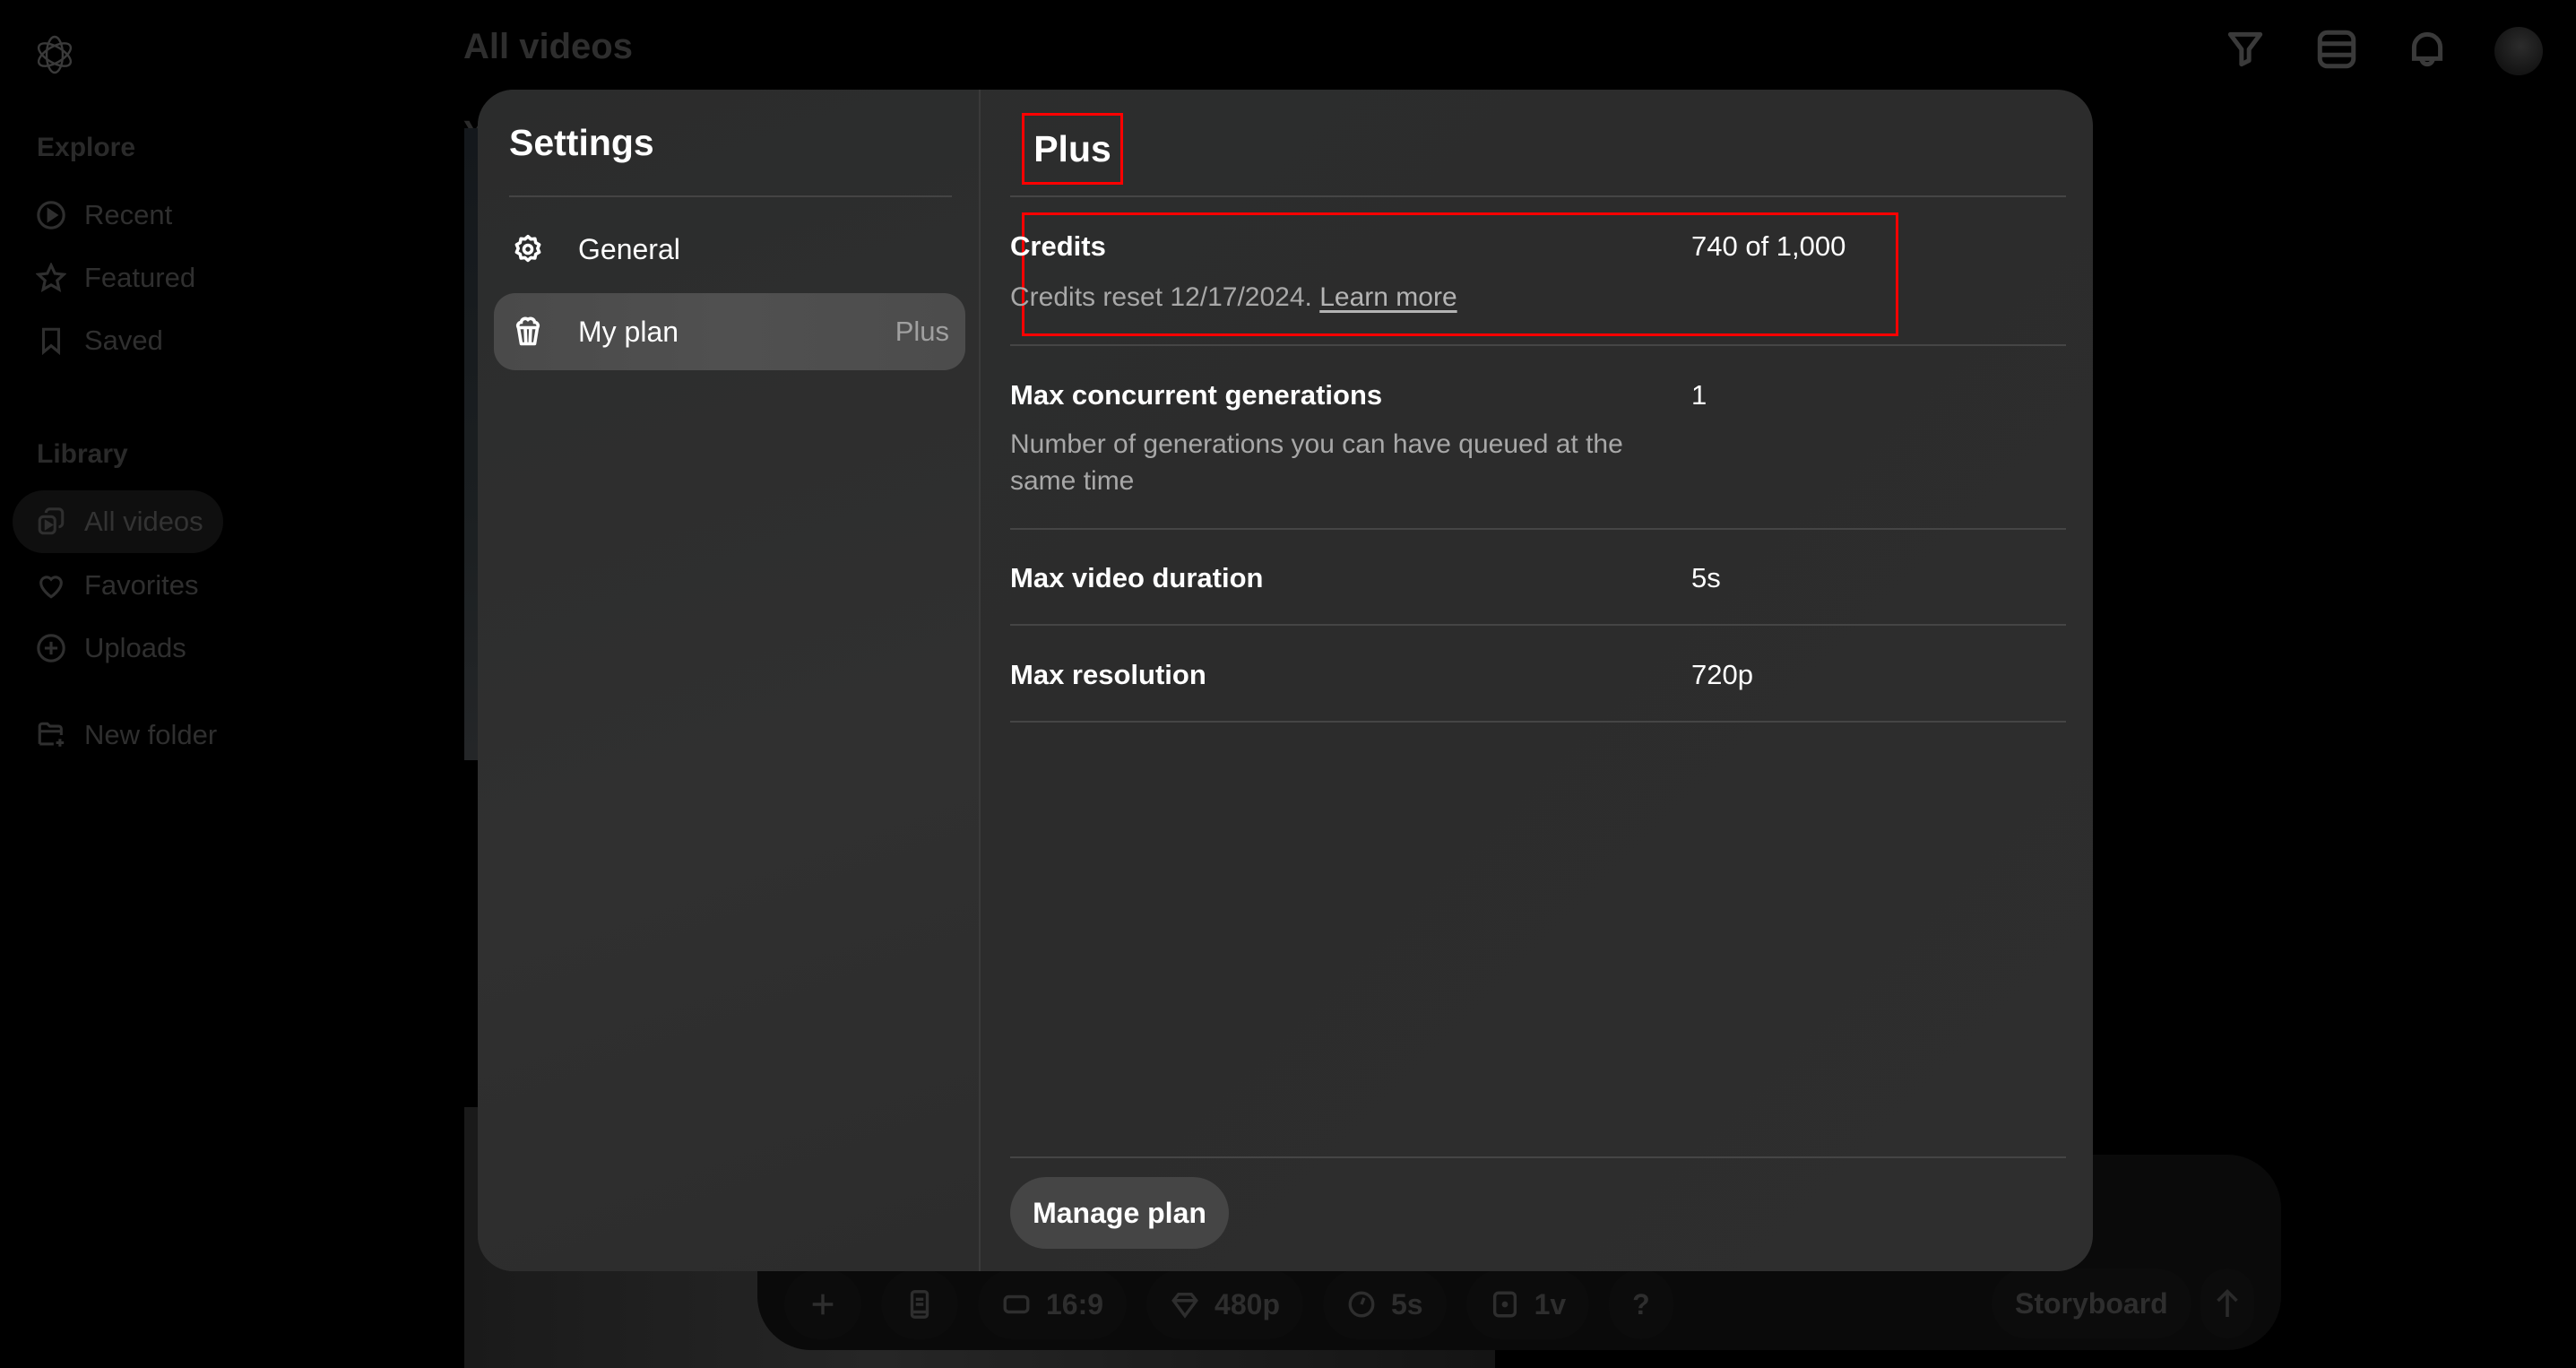 This screenshot has height=1368, width=2576. Describe the element at coordinates (1504, 1304) in the screenshot. I see `variations-icon` at that location.